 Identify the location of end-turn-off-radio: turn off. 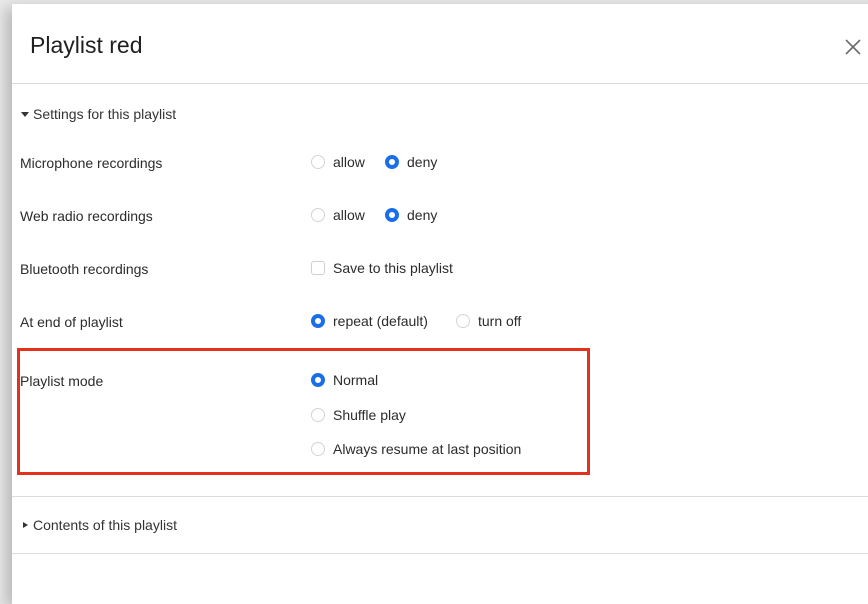
(488, 321).